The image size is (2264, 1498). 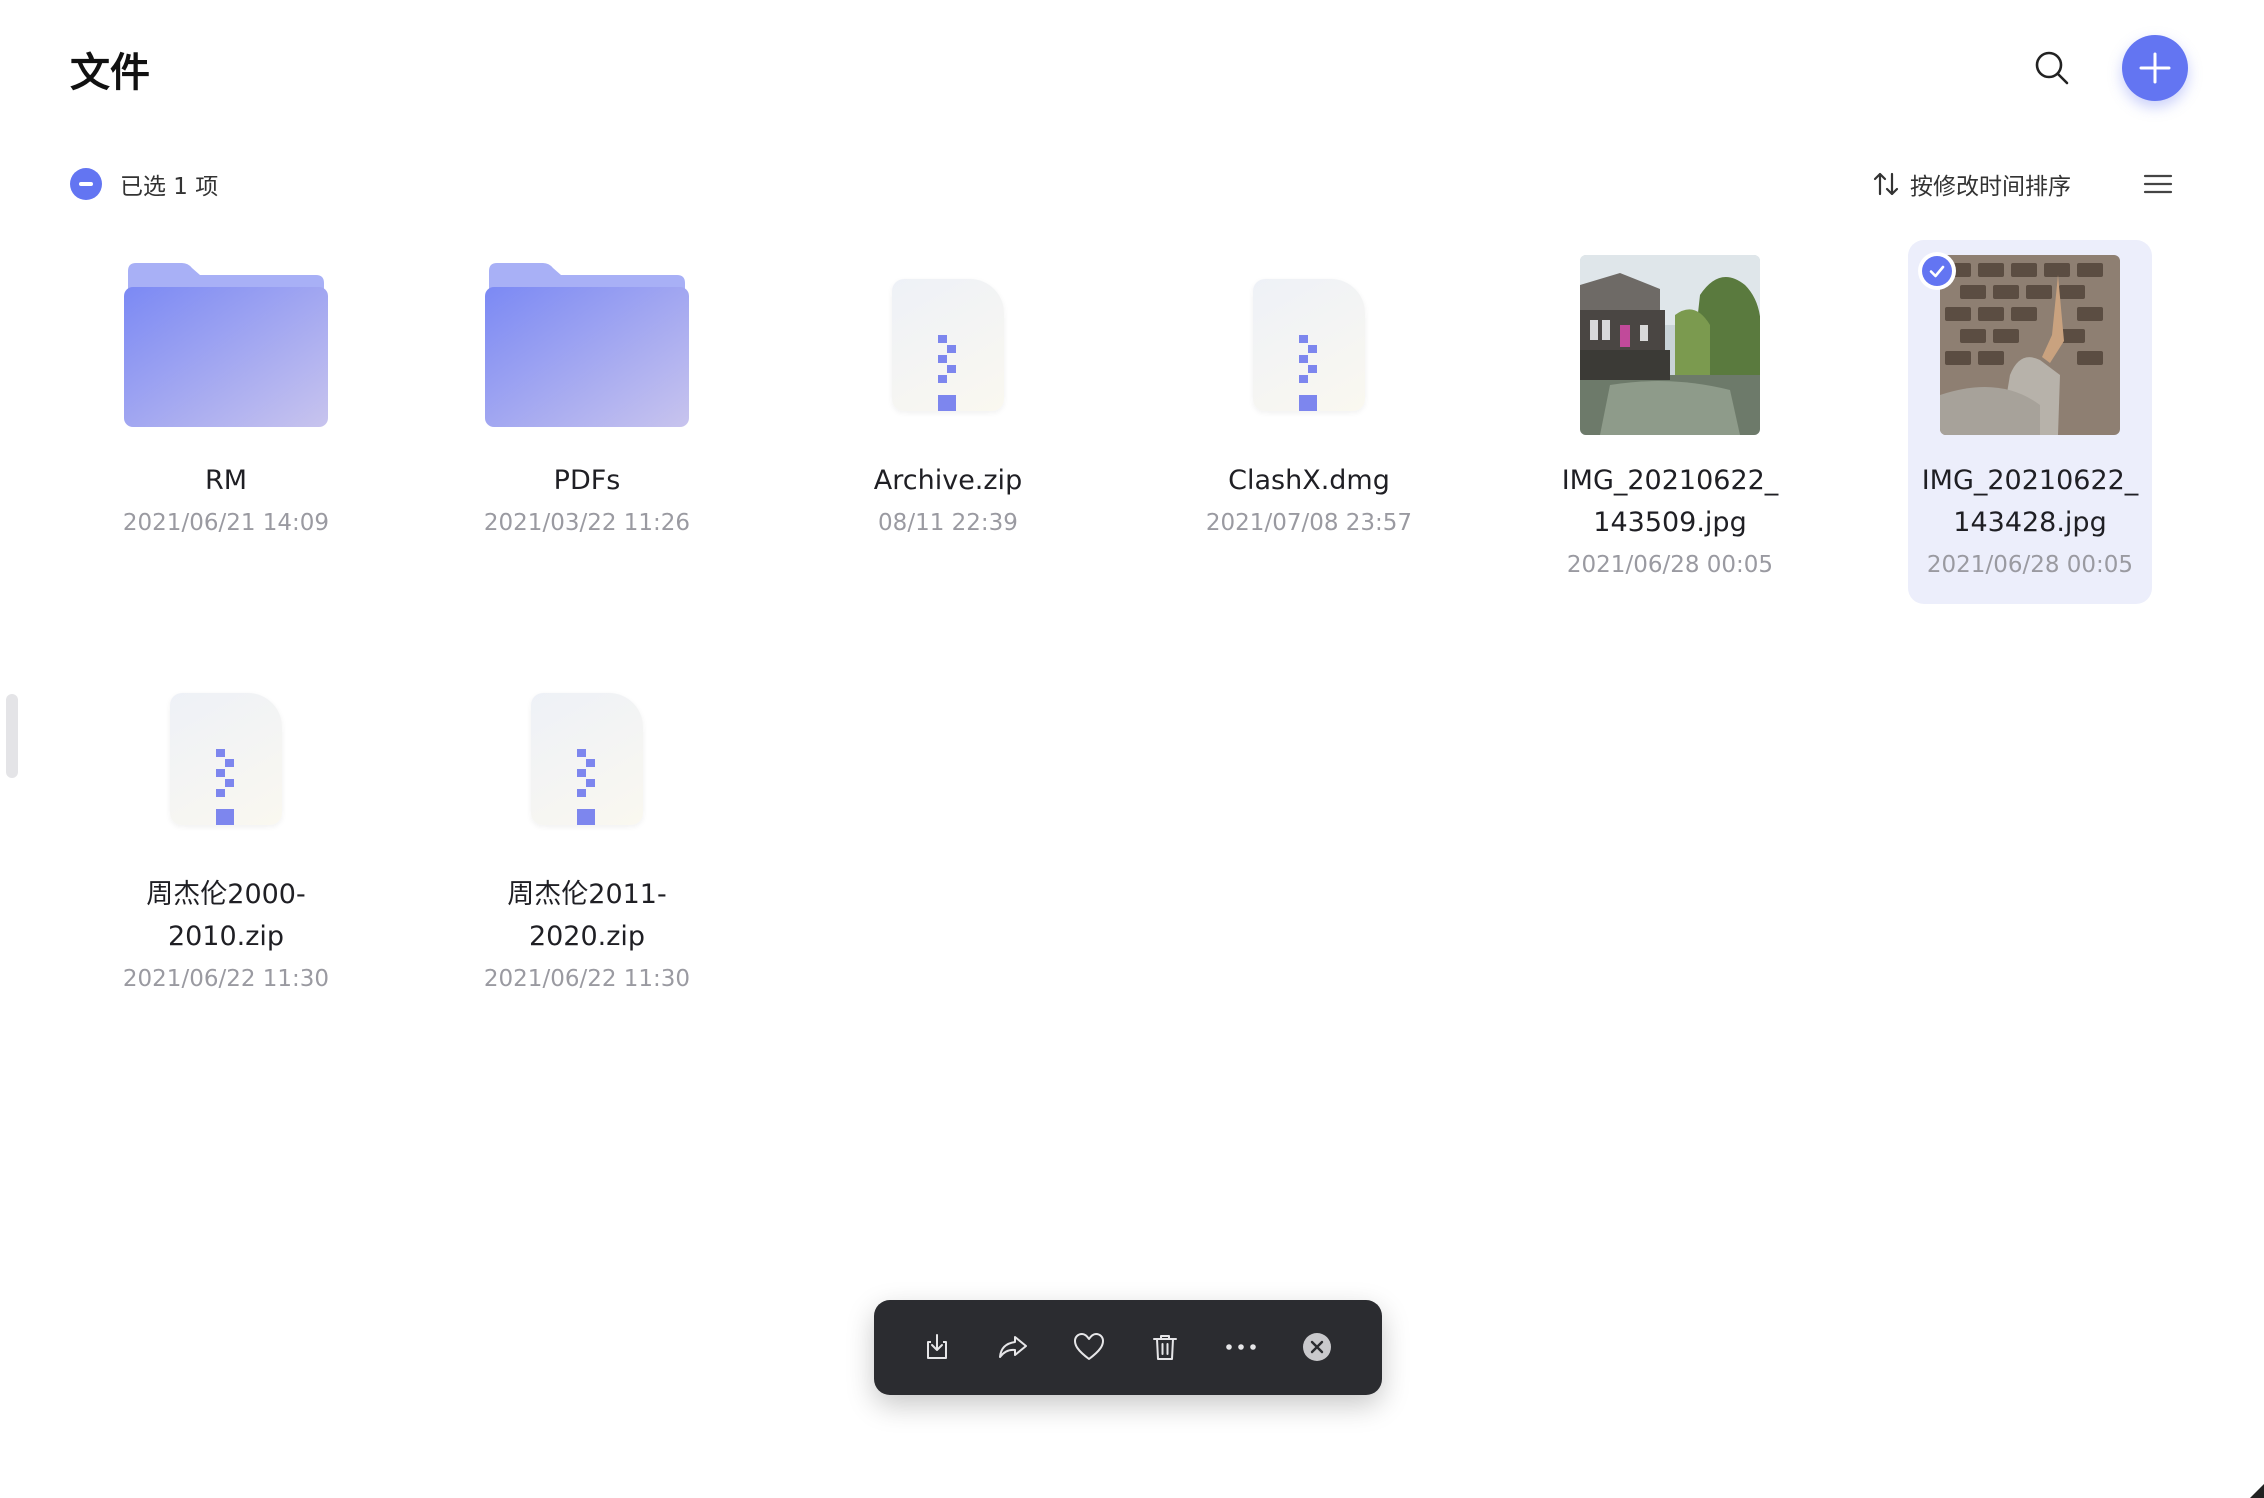 What do you see at coordinates (587, 523) in the screenshot?
I see `file-date: 2021/03/22 11:26` at bounding box center [587, 523].